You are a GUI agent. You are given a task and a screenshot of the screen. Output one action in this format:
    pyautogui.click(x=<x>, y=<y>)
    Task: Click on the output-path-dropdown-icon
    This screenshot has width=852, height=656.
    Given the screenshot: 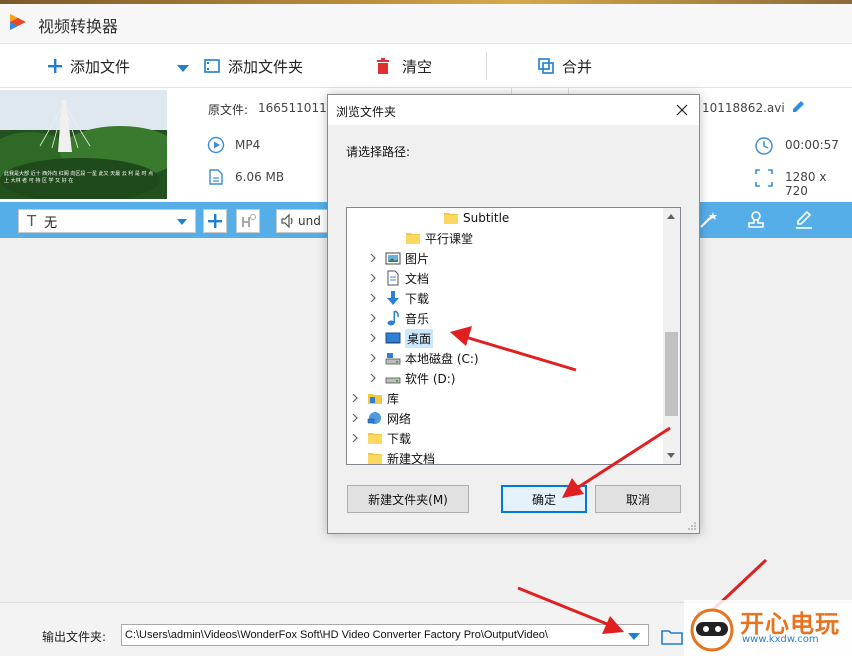 What is the action you would take?
    pyautogui.click(x=634, y=636)
    